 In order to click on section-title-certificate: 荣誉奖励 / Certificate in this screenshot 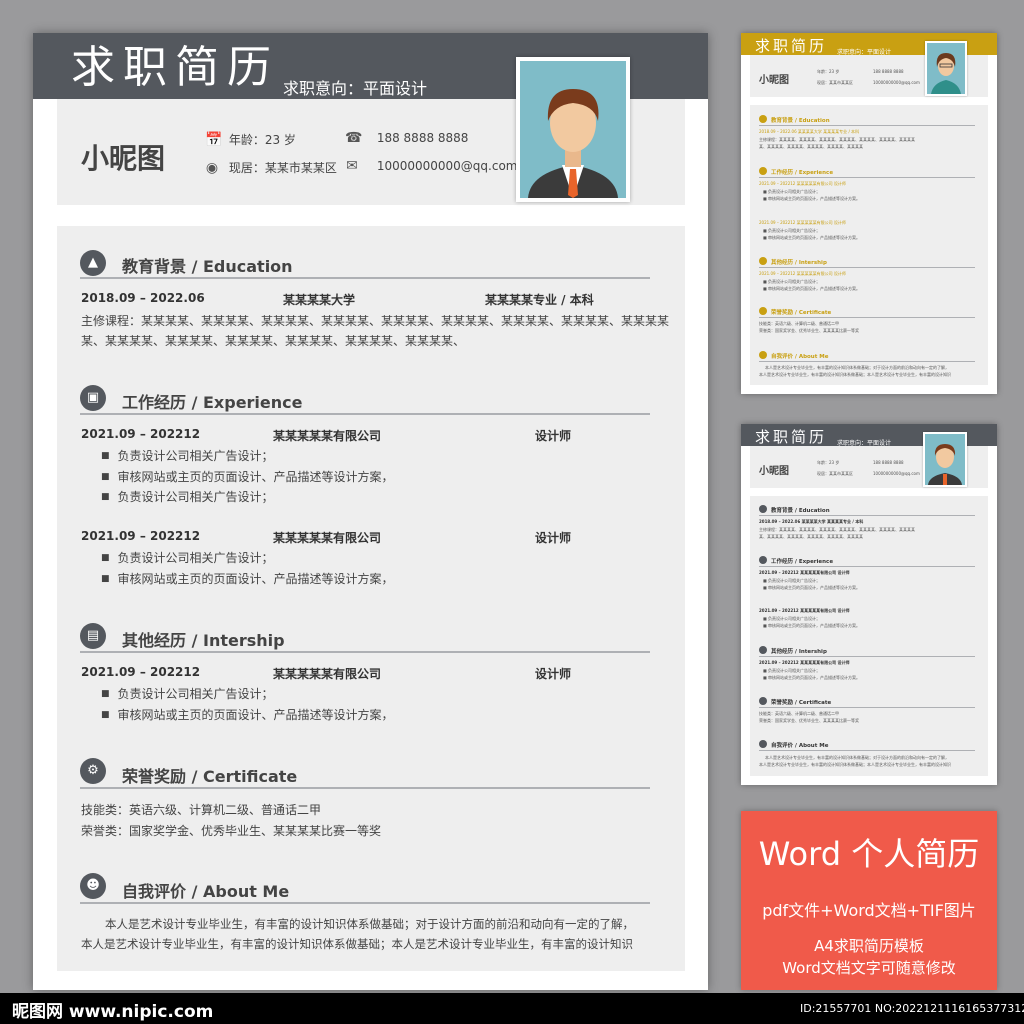, I will do `click(210, 776)`.